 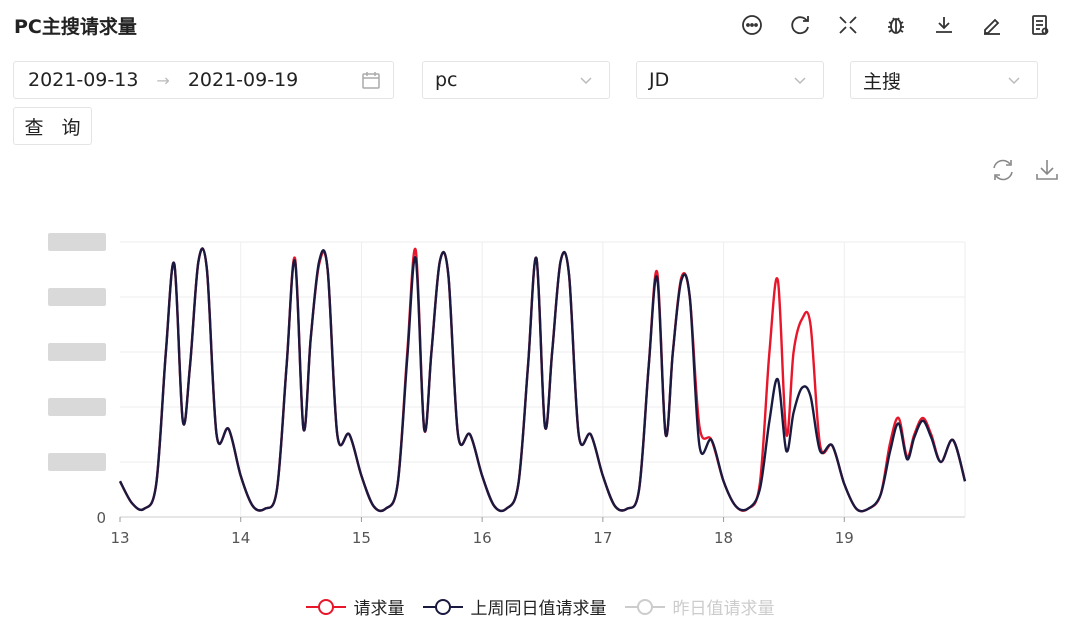 I want to click on site-select-value: JD, so click(x=659, y=80).